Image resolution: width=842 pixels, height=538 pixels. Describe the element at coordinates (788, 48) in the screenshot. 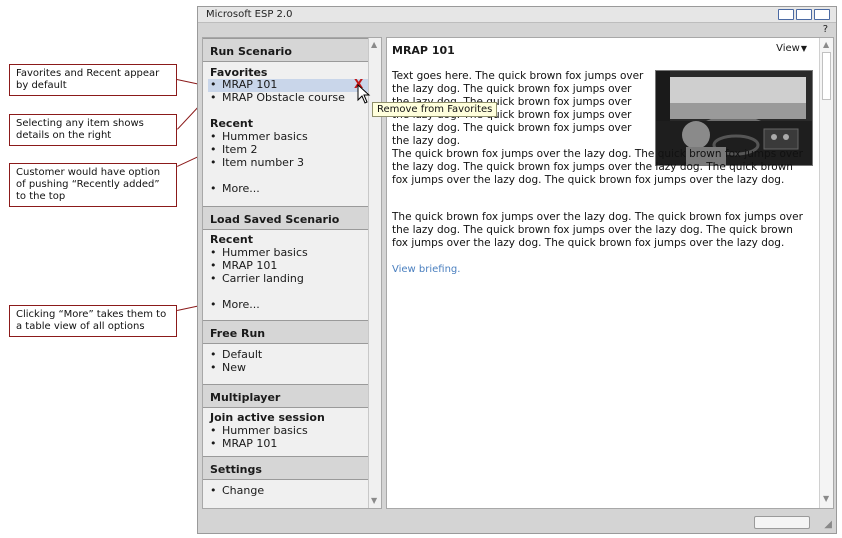

I see `view-label: View` at that location.